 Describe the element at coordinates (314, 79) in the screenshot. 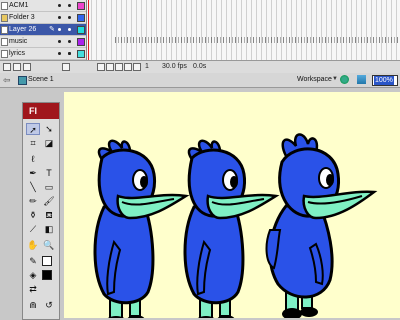

I see `workspace-menu: Workspace` at that location.